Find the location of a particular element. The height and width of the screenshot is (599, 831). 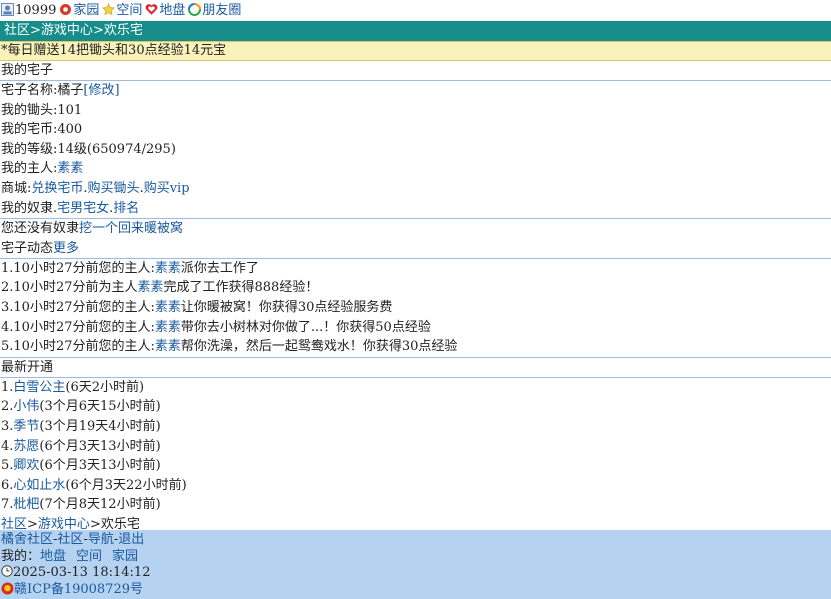

footer-datetime: 2025-03-13 18:14:12 is located at coordinates (82, 572).